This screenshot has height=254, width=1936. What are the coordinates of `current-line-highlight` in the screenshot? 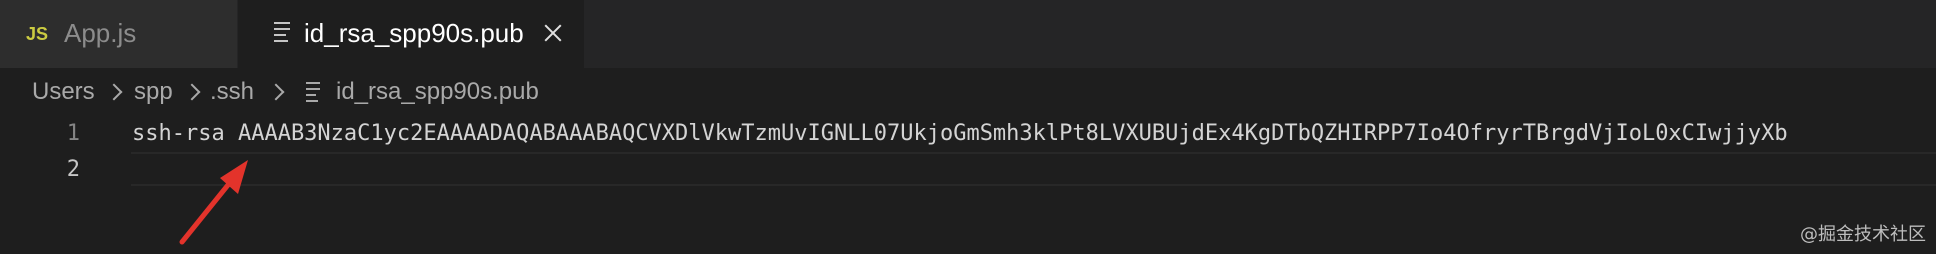 It's located at (1033, 169).